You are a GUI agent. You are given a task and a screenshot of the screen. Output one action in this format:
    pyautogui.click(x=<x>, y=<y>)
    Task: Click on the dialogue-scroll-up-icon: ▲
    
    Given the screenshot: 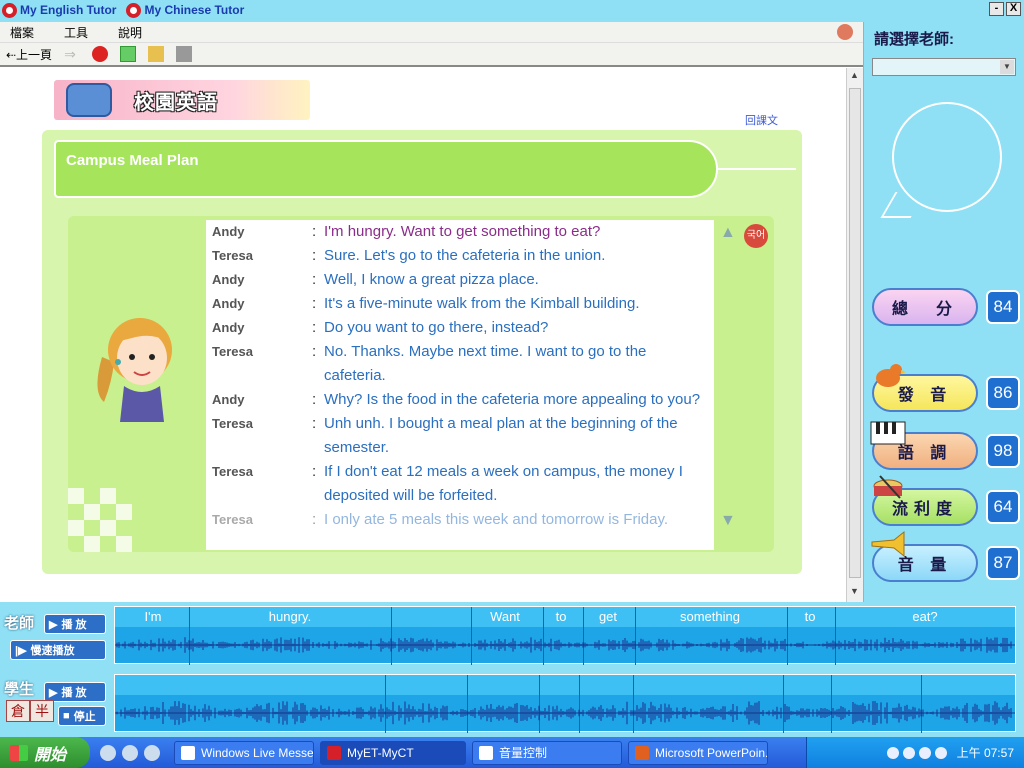 What is the action you would take?
    pyautogui.click(x=728, y=233)
    